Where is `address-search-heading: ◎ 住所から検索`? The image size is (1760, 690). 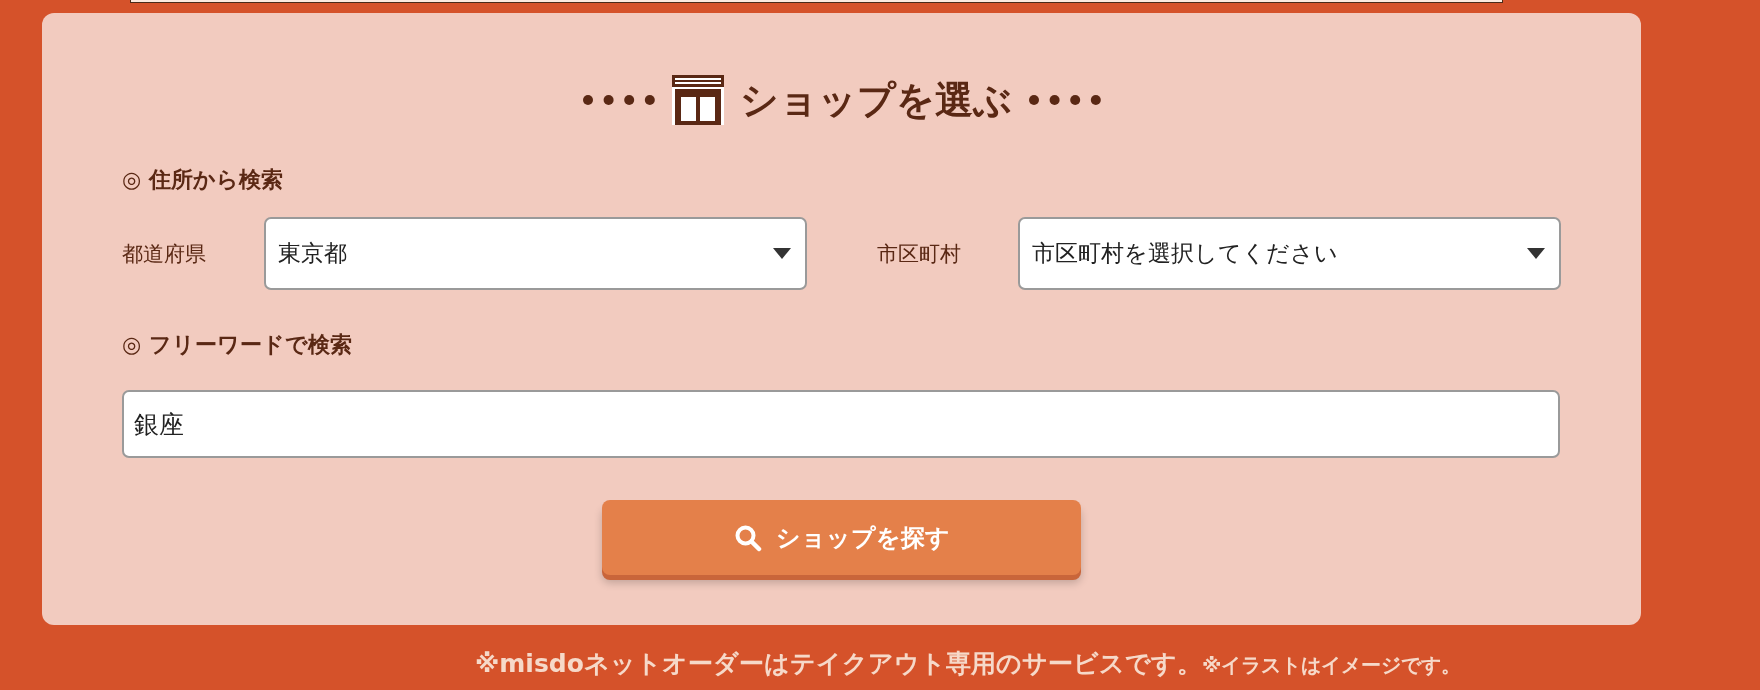 address-search-heading: ◎ 住所から検索 is located at coordinates (203, 180).